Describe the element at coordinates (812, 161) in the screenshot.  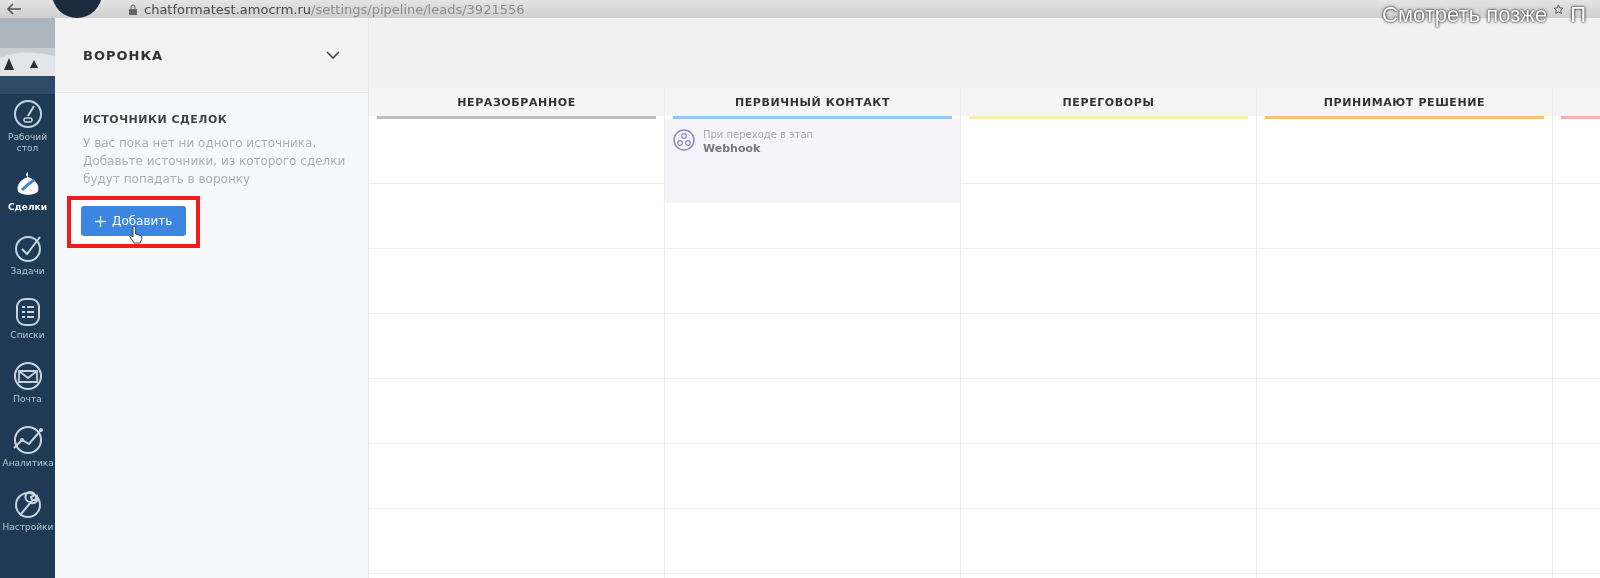
I see `trigger-card: При переходе в этап Webhook` at that location.